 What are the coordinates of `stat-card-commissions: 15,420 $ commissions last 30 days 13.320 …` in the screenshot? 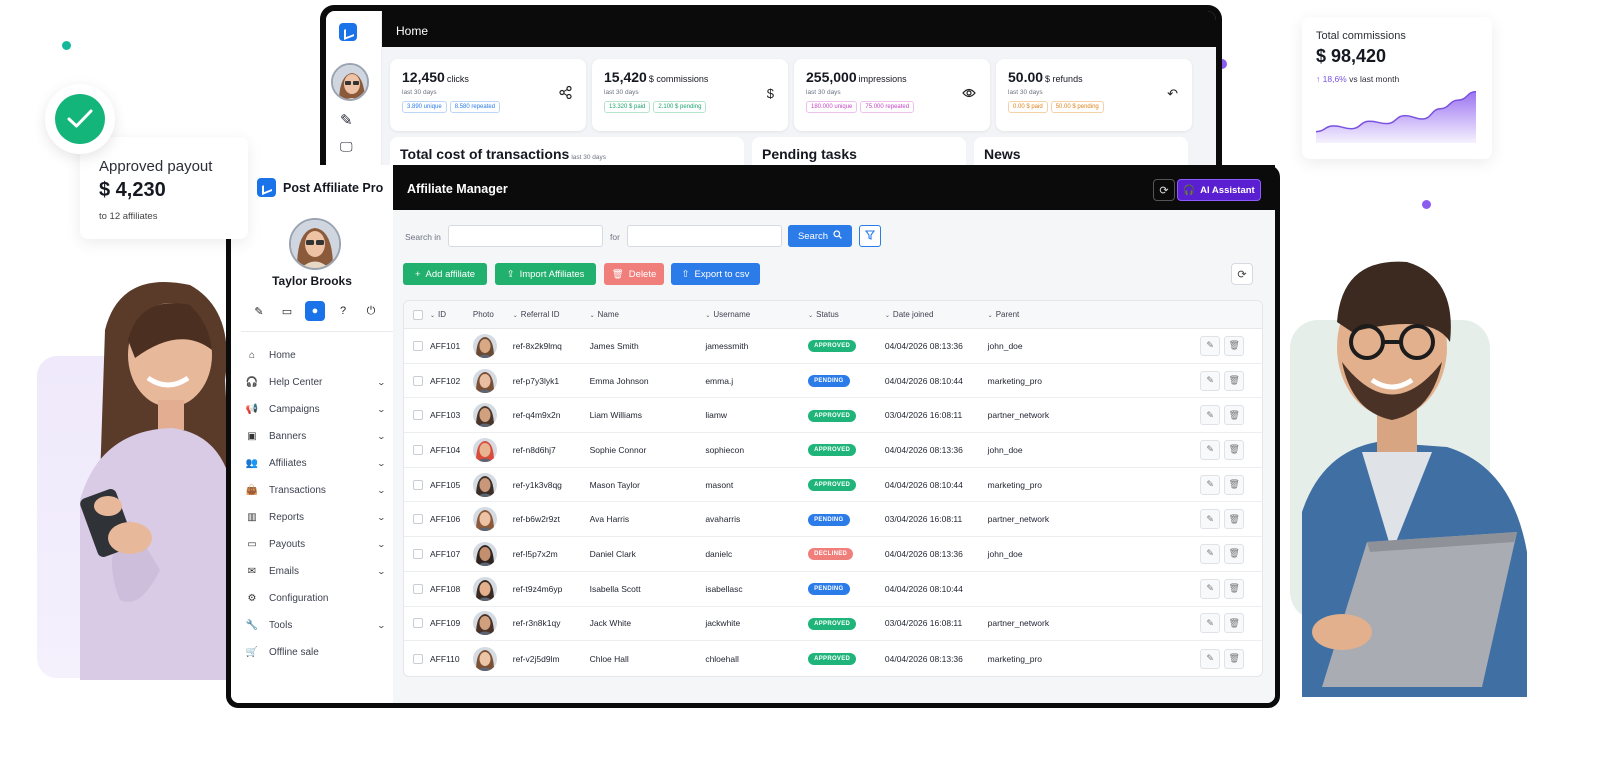 It's located at (690, 95).